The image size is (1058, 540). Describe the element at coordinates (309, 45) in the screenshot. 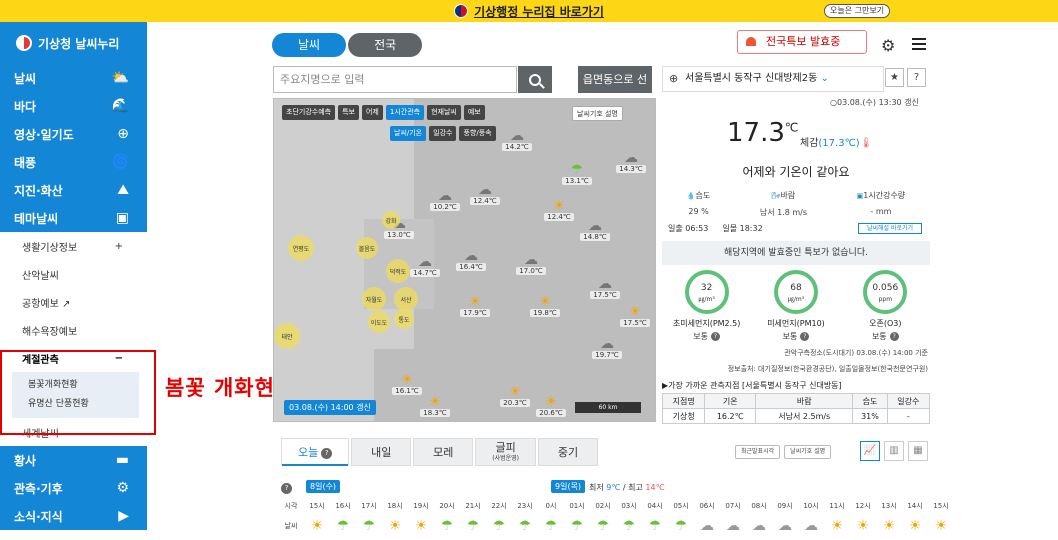

I see `tab-weather: 날씨` at that location.